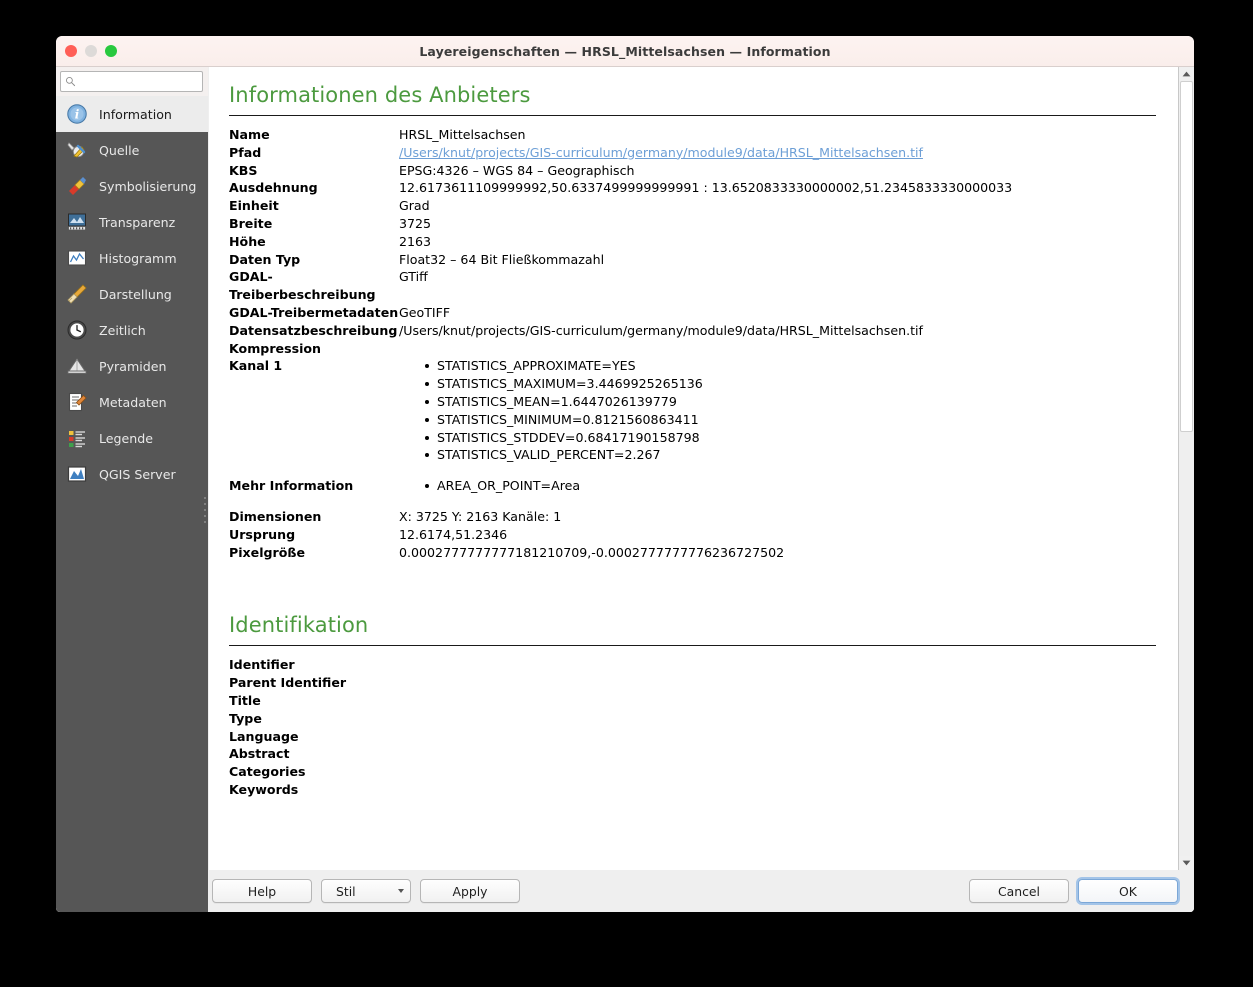  What do you see at coordinates (790, 384) in the screenshot?
I see `list-item: STATISTICS_MAXIMUM=3.4469925265136` at bounding box center [790, 384].